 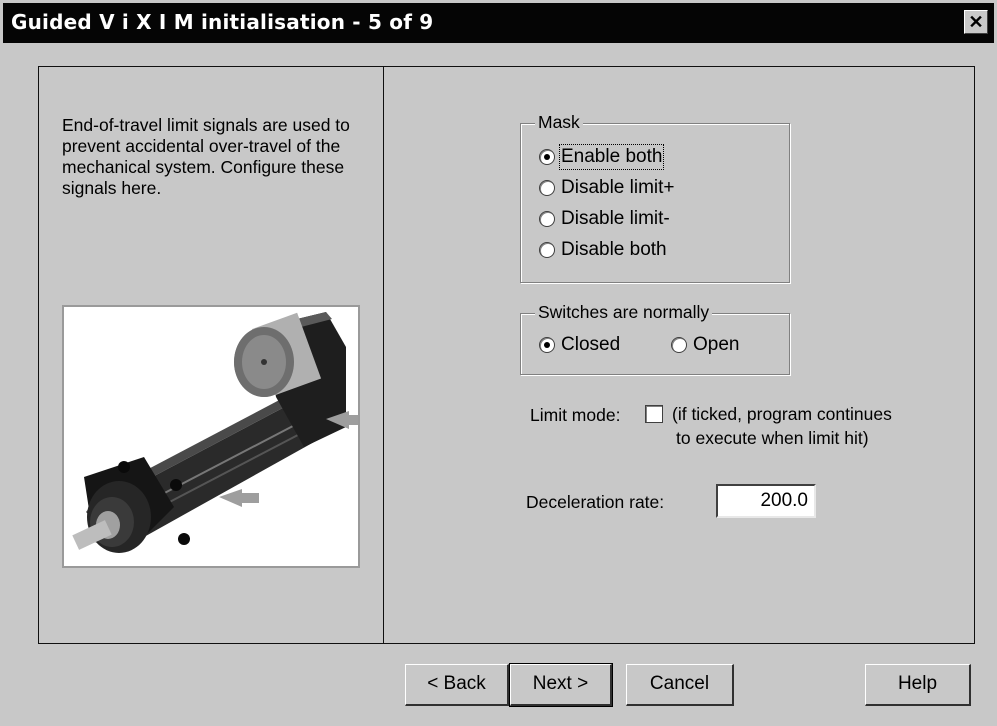 What do you see at coordinates (615, 218) in the screenshot?
I see `radio-label: Disable limit-` at bounding box center [615, 218].